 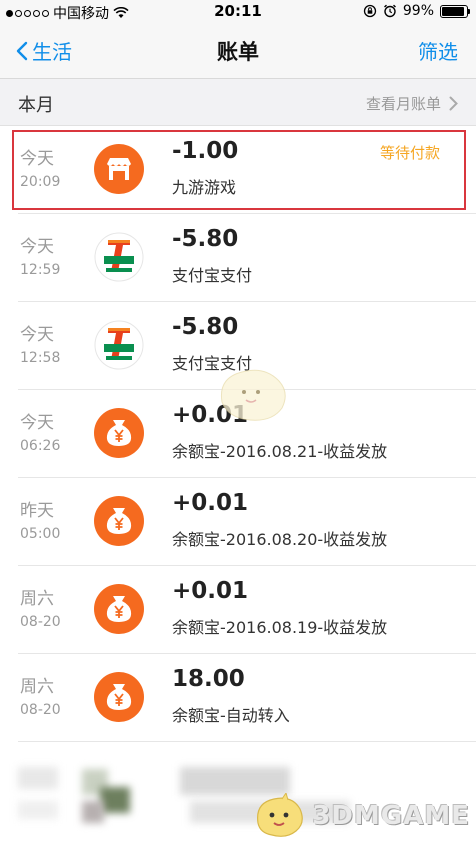 What do you see at coordinates (40, 270) in the screenshot?
I see `transaction-time: 12:59` at bounding box center [40, 270].